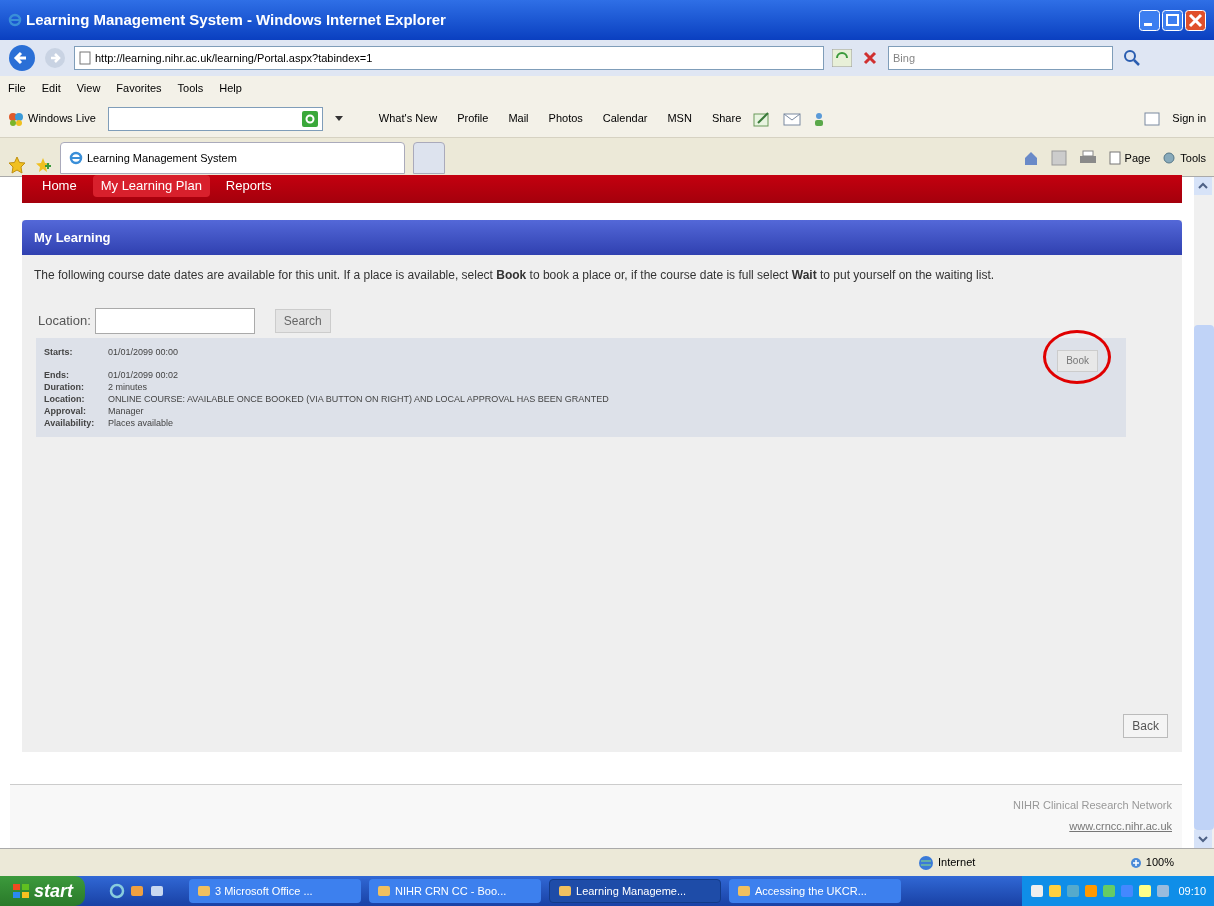 The width and height of the screenshot is (1214, 906). Describe the element at coordinates (190, 88) in the screenshot. I see `menu-item: Tools` at that location.